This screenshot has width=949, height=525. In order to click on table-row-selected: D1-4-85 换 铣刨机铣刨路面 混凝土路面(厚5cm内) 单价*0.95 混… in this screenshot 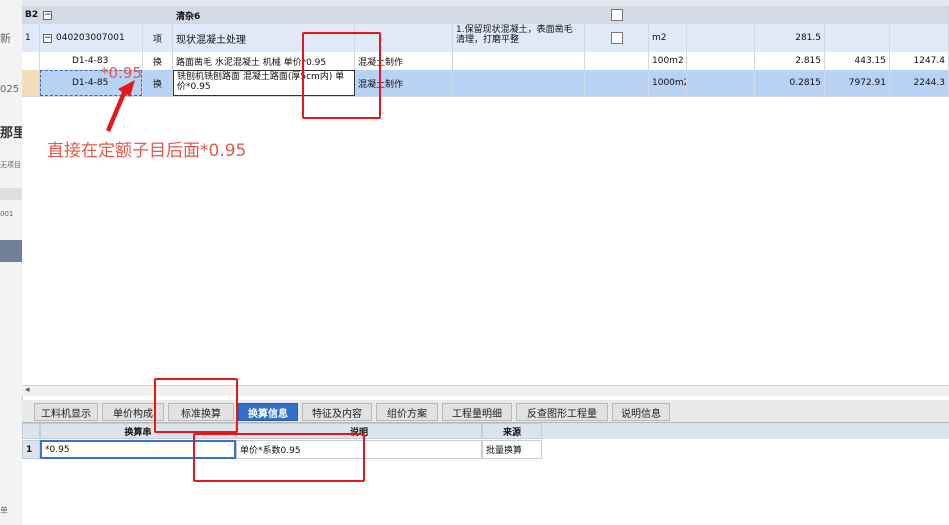, I will do `click(485, 83)`.